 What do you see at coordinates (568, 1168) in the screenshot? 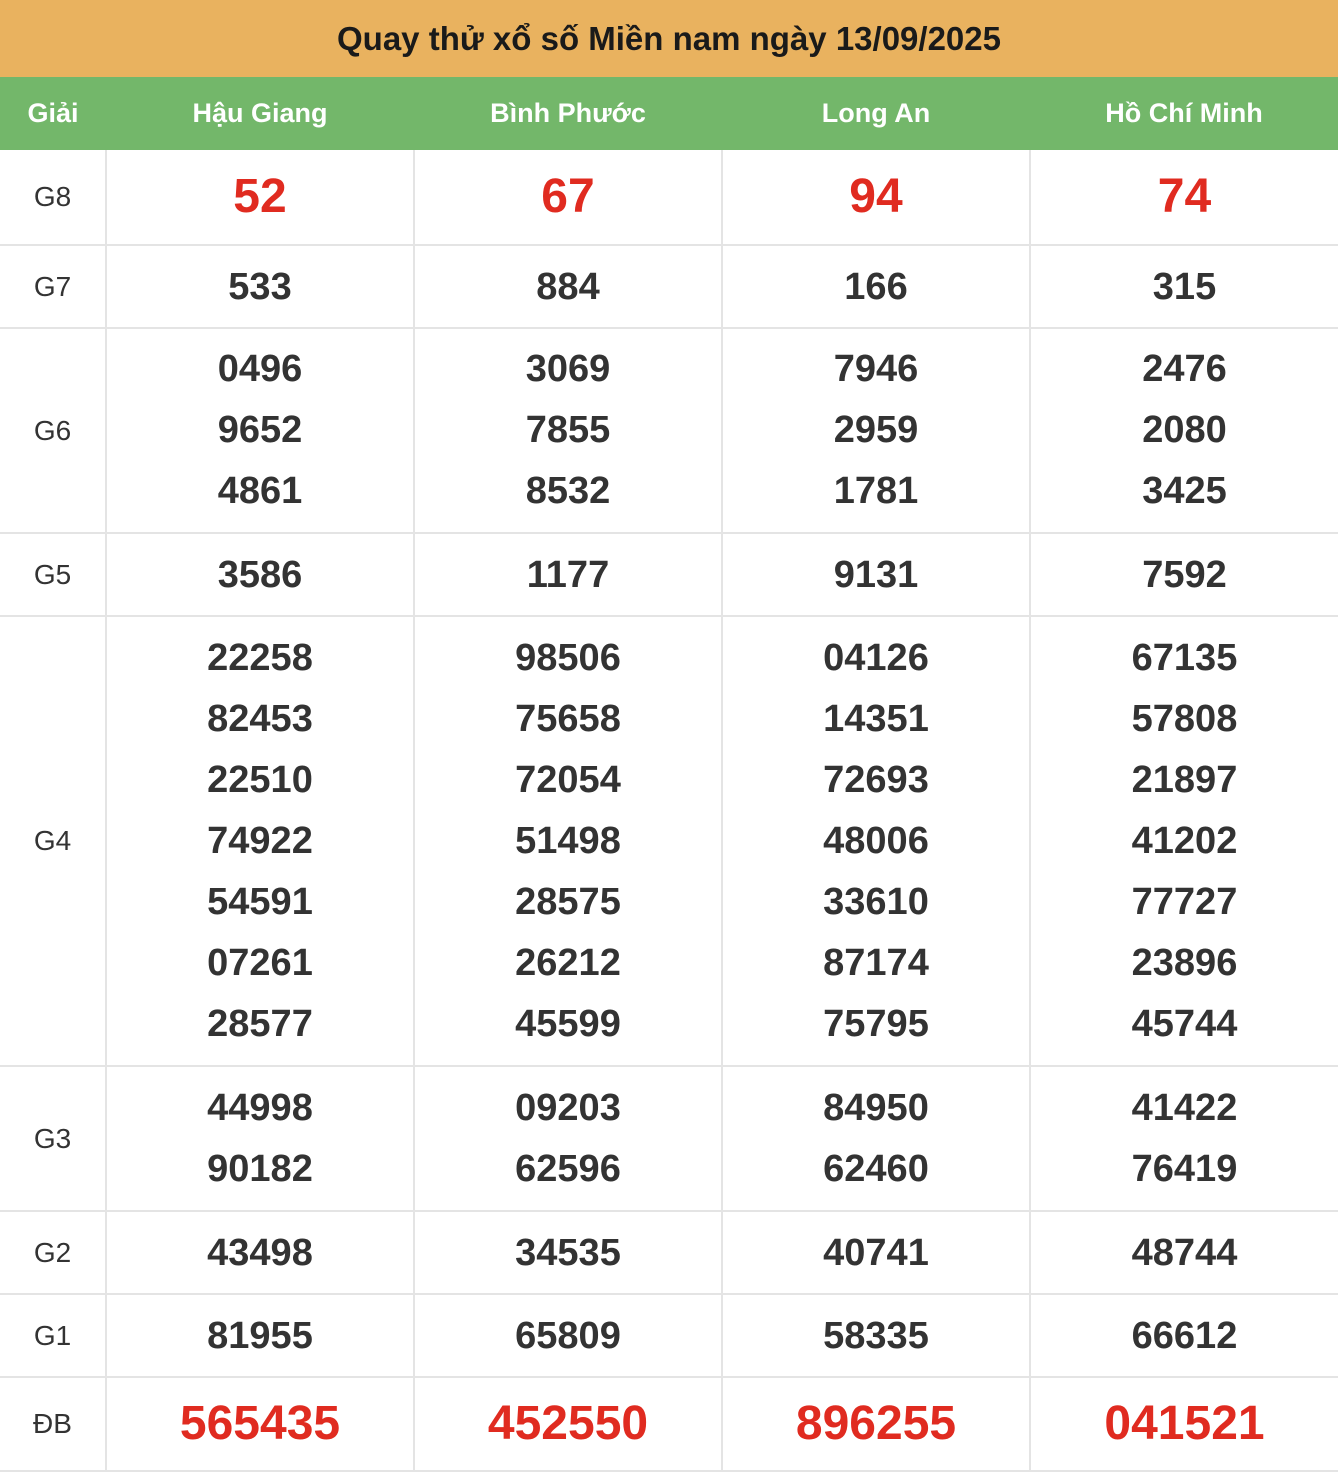
I see `result-number: 62596` at bounding box center [568, 1168].